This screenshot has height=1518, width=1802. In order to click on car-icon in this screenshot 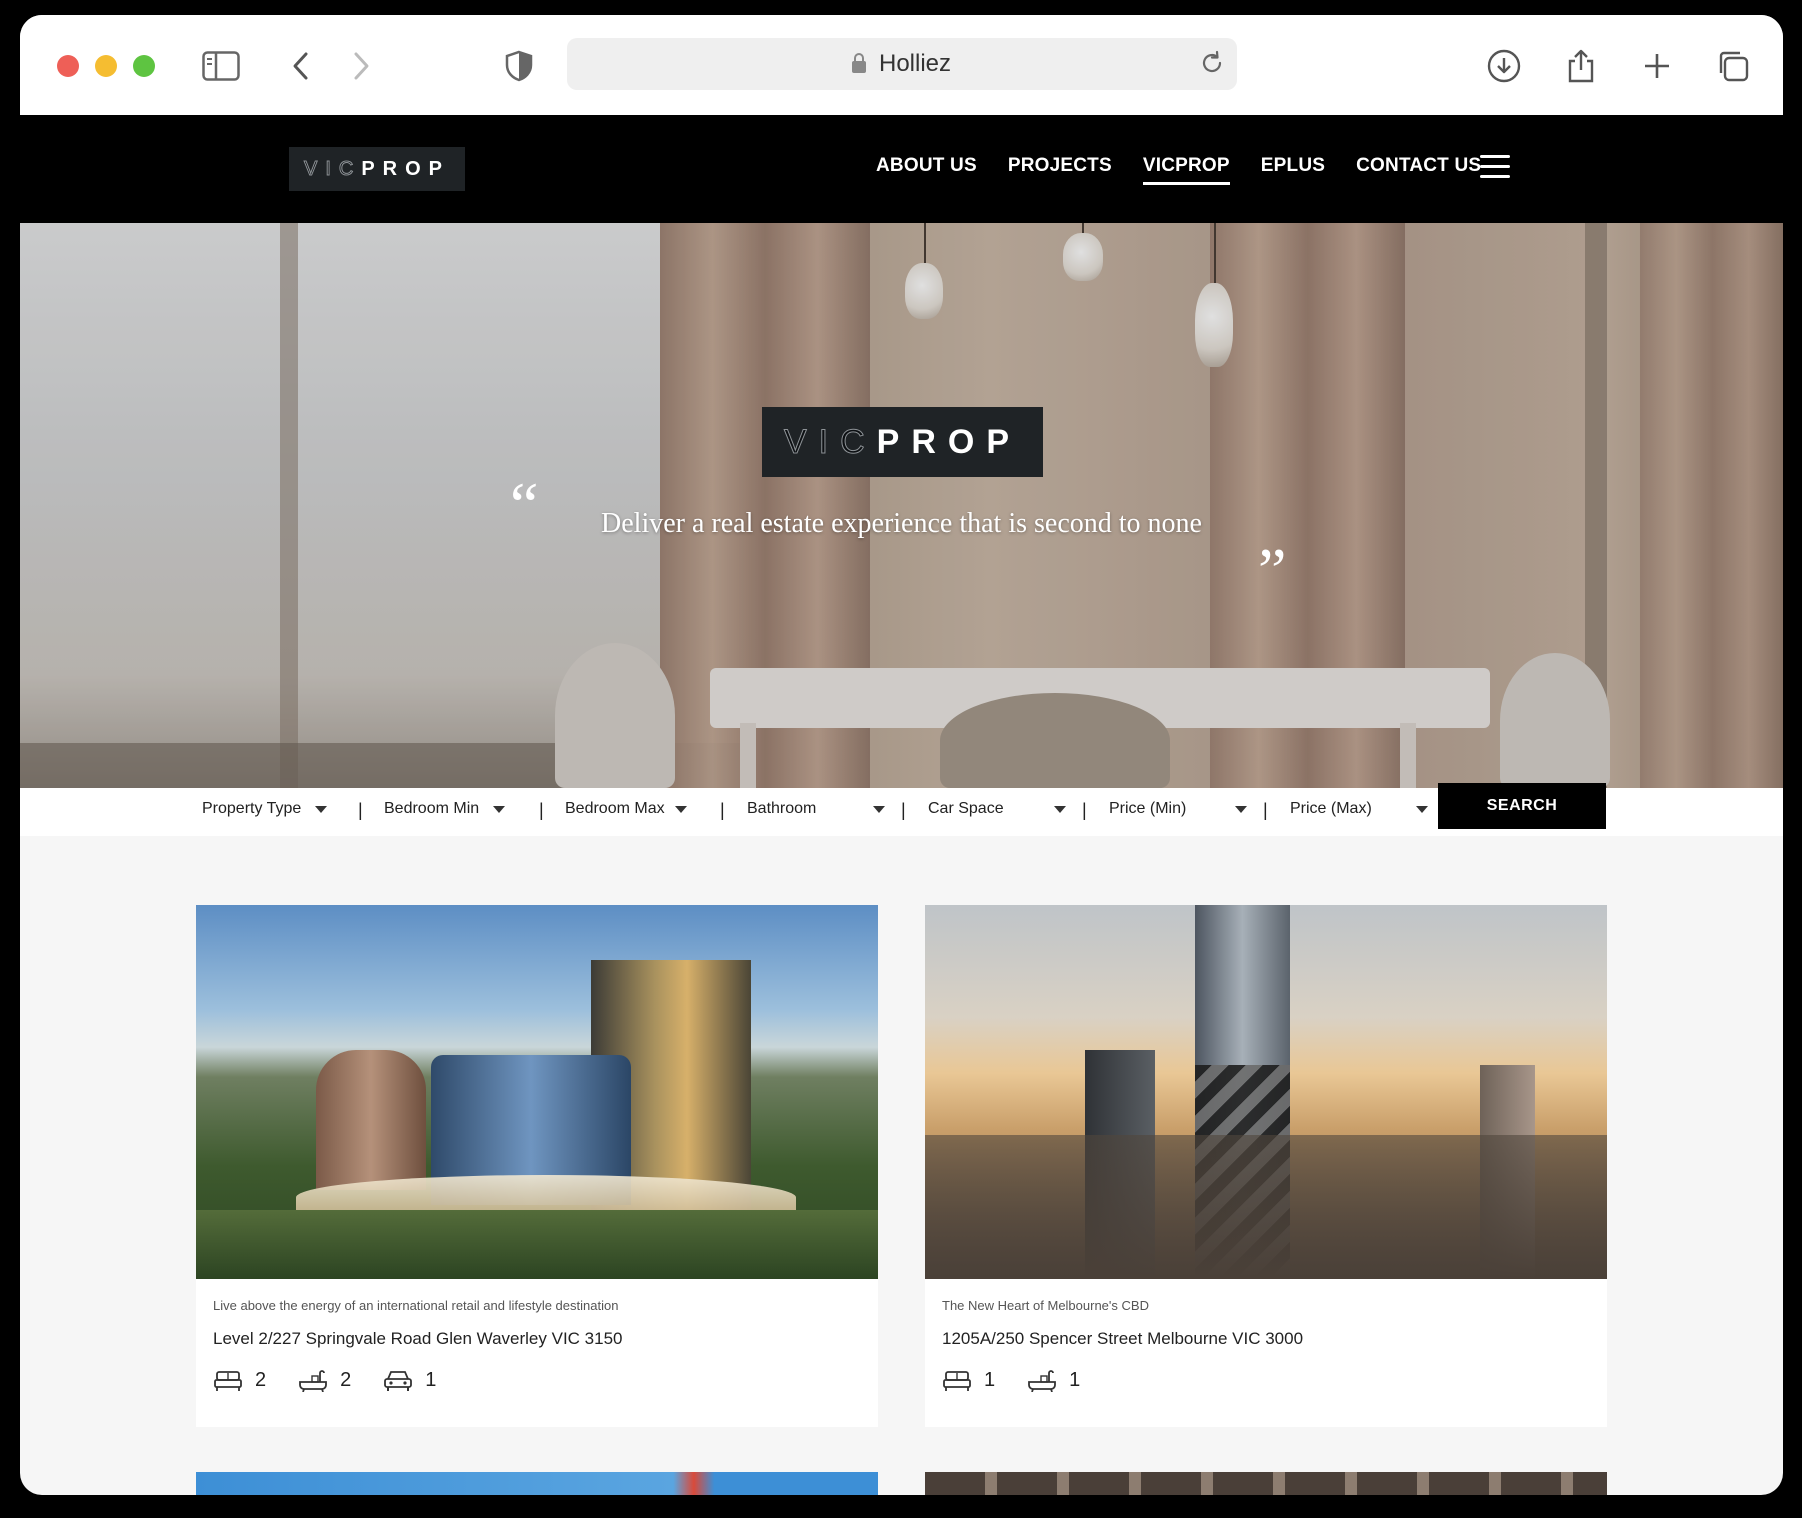, I will do `click(398, 1380)`.